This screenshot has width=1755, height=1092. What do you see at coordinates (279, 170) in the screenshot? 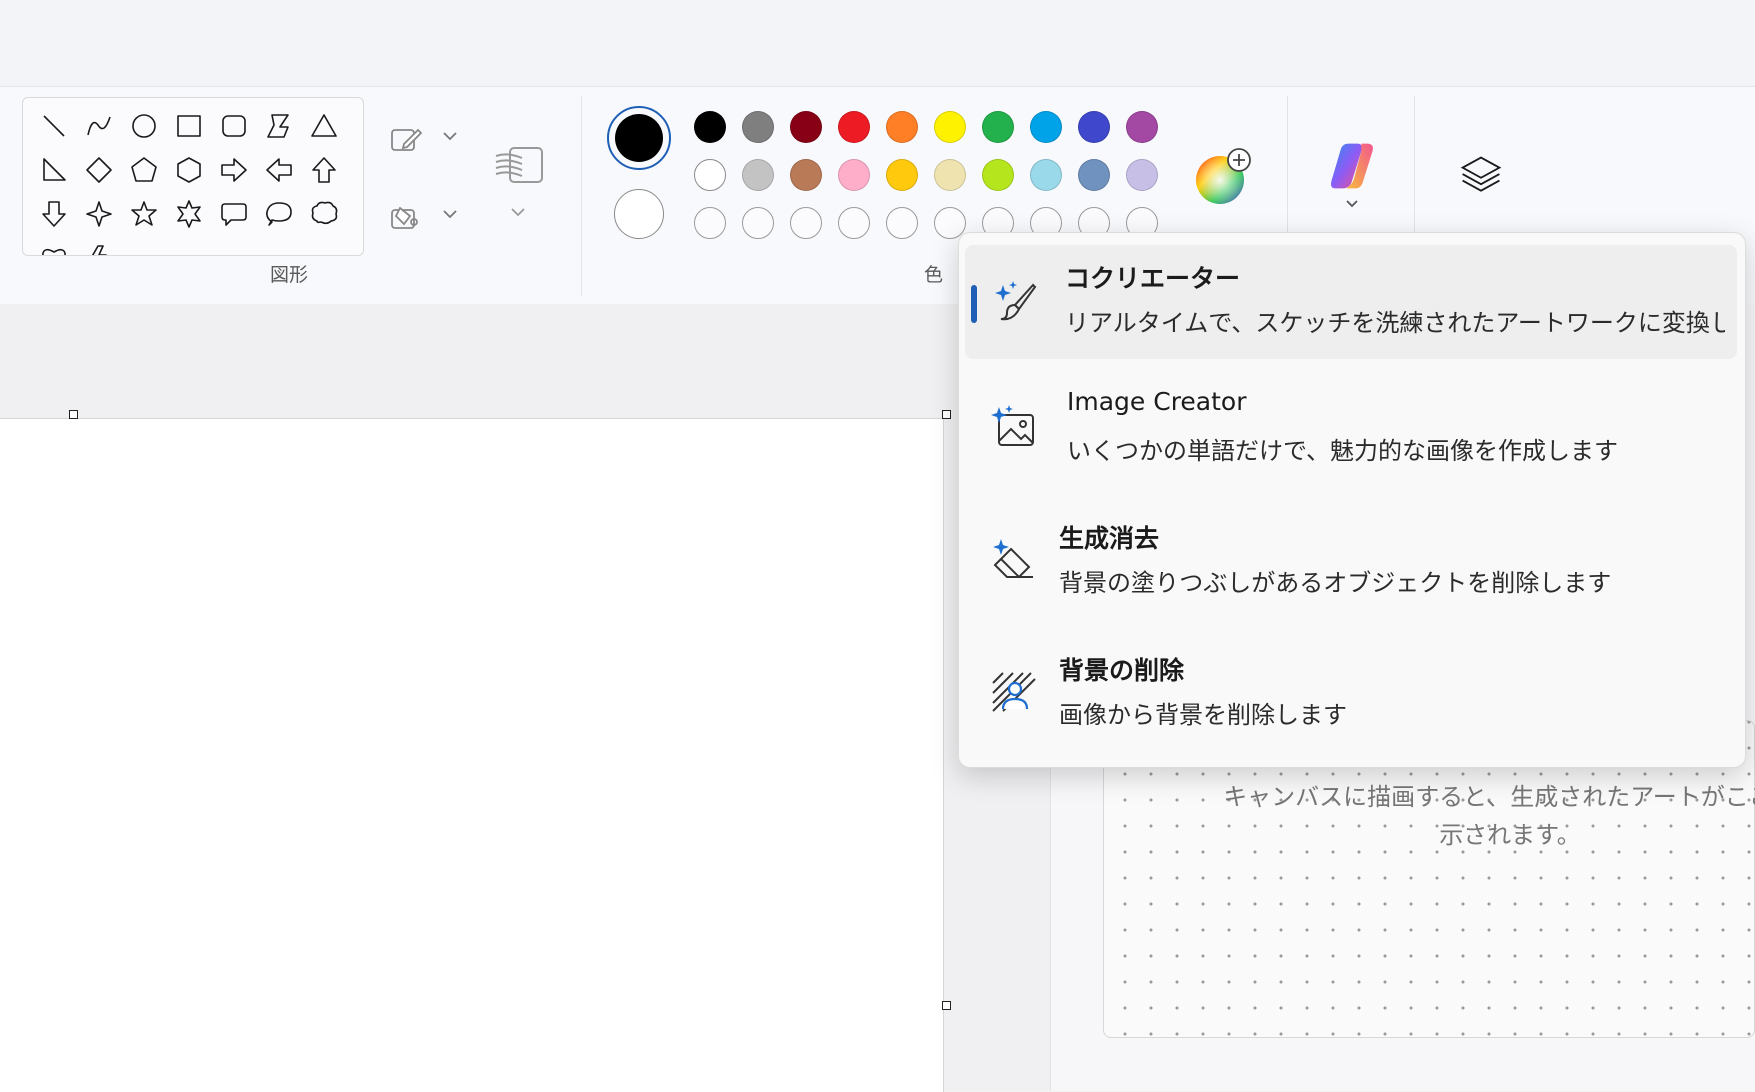
I see `left-arrow-icon` at bounding box center [279, 170].